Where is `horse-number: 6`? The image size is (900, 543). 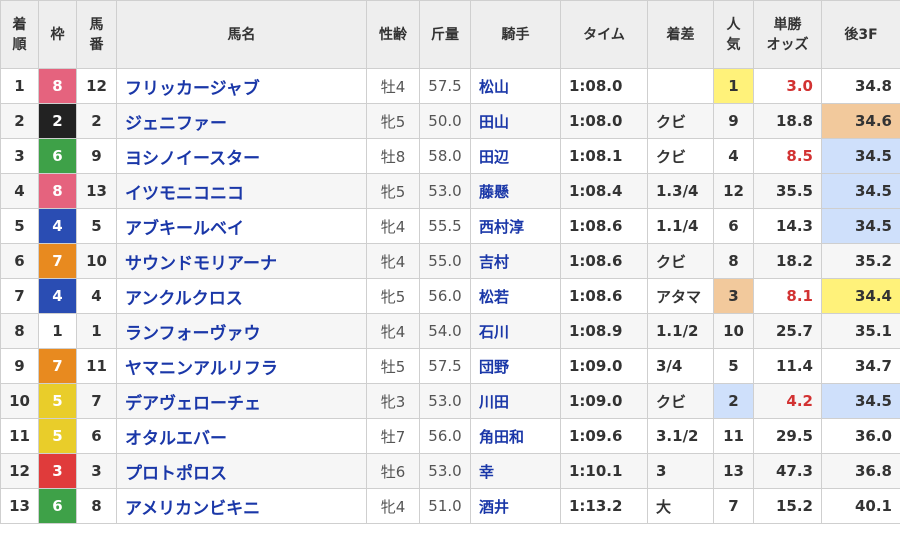
horse-number: 6 is located at coordinates (96, 436).